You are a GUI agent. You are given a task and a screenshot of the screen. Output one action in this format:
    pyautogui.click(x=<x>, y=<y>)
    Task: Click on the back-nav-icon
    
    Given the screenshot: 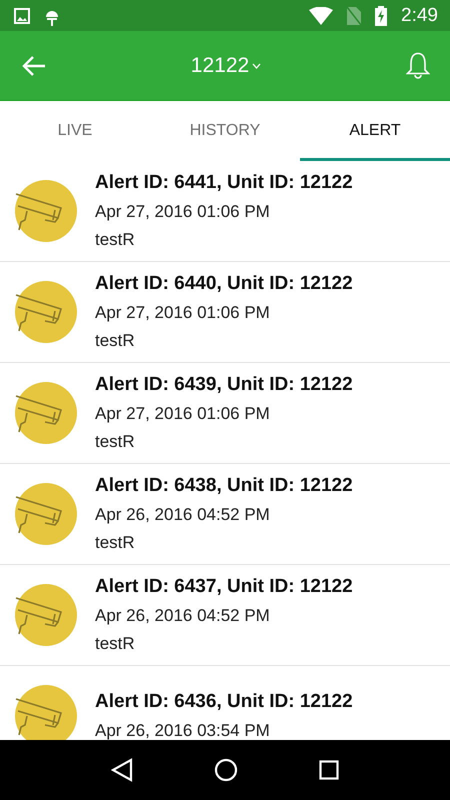 What is the action you would take?
    pyautogui.click(x=121, y=770)
    